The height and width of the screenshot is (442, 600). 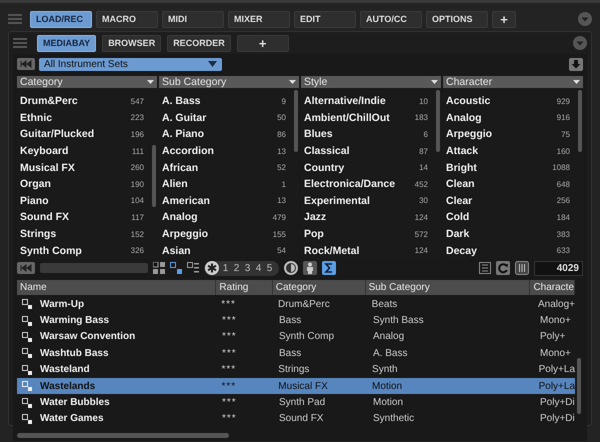 What do you see at coordinates (66, 43) in the screenshot?
I see `tab: MEDIABAY` at bounding box center [66, 43].